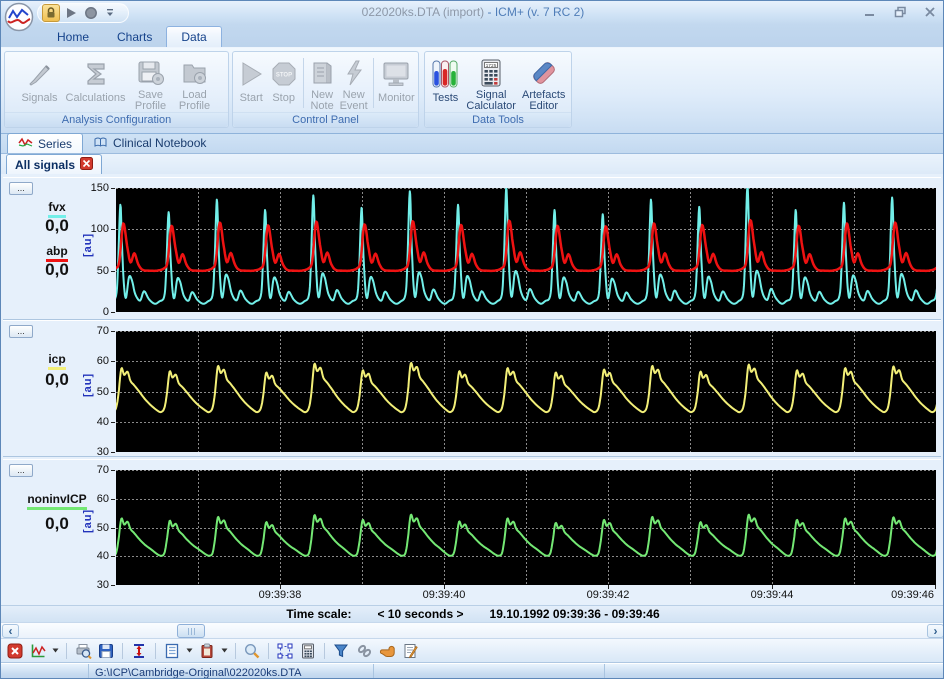 The image size is (944, 679). What do you see at coordinates (99, 188) in the screenshot?
I see `y-tick-label: 150` at bounding box center [99, 188].